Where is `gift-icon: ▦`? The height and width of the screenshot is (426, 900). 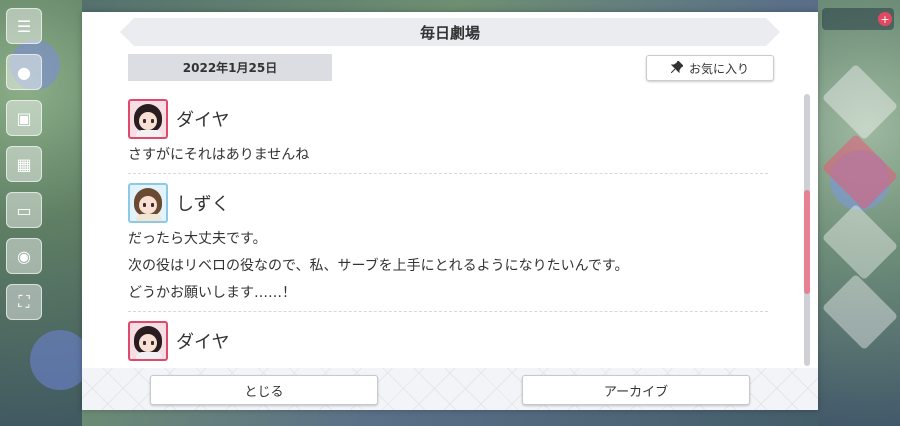 gift-icon: ▦ is located at coordinates (24, 164).